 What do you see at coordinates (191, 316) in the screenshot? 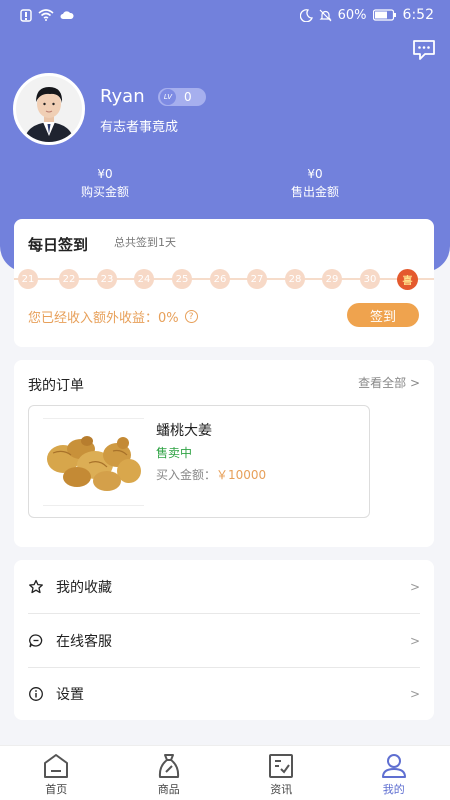
I see `help-icon: ?` at bounding box center [191, 316].